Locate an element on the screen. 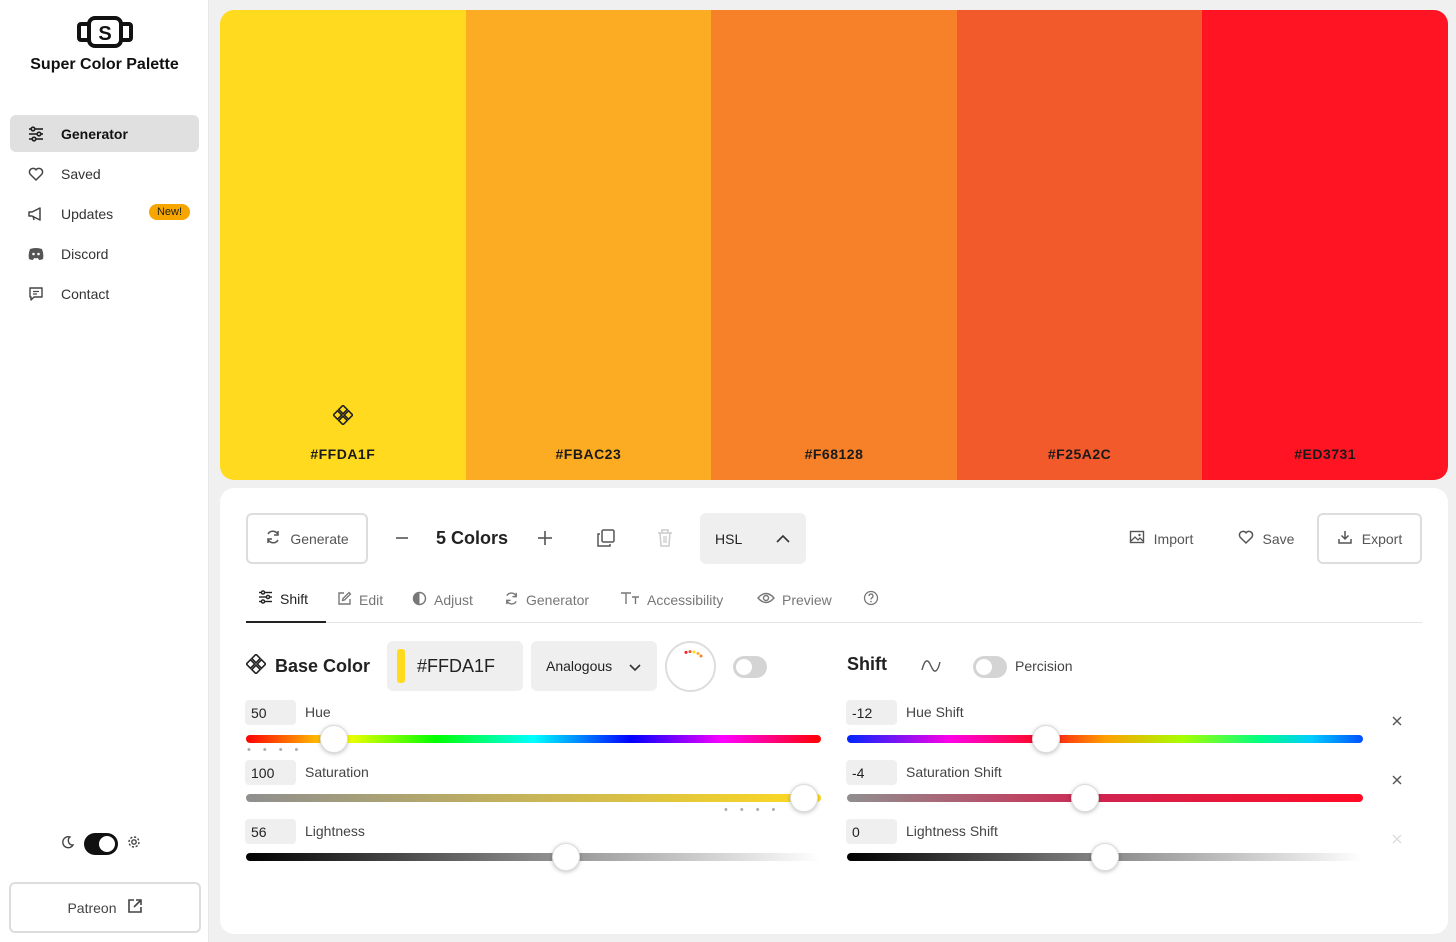 The width and height of the screenshot is (1456, 942). swatch-4: #F25A2C is located at coordinates (1079, 245).